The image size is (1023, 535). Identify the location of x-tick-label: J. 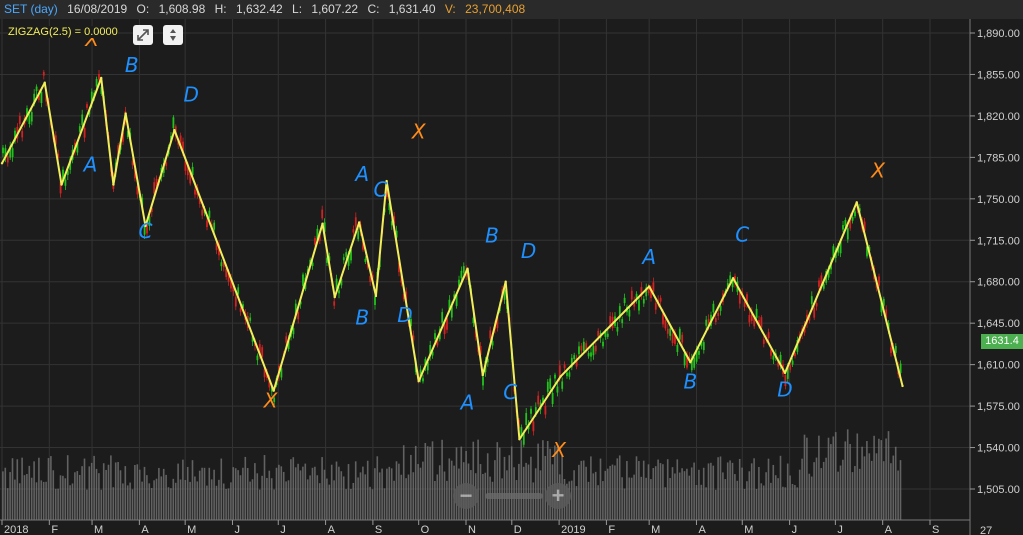
(840, 529).